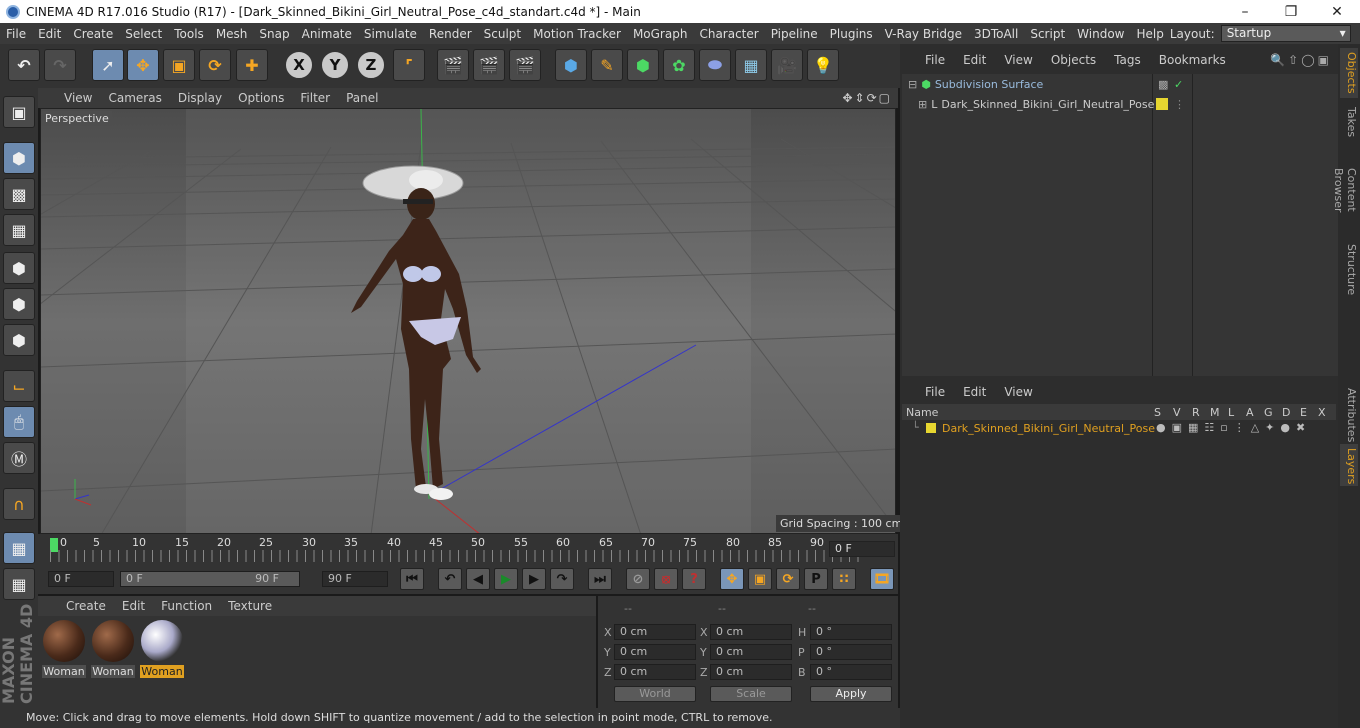 Image resolution: width=1360 pixels, height=728 pixels. Describe the element at coordinates (450, 34) in the screenshot. I see `menu-render: Render` at that location.